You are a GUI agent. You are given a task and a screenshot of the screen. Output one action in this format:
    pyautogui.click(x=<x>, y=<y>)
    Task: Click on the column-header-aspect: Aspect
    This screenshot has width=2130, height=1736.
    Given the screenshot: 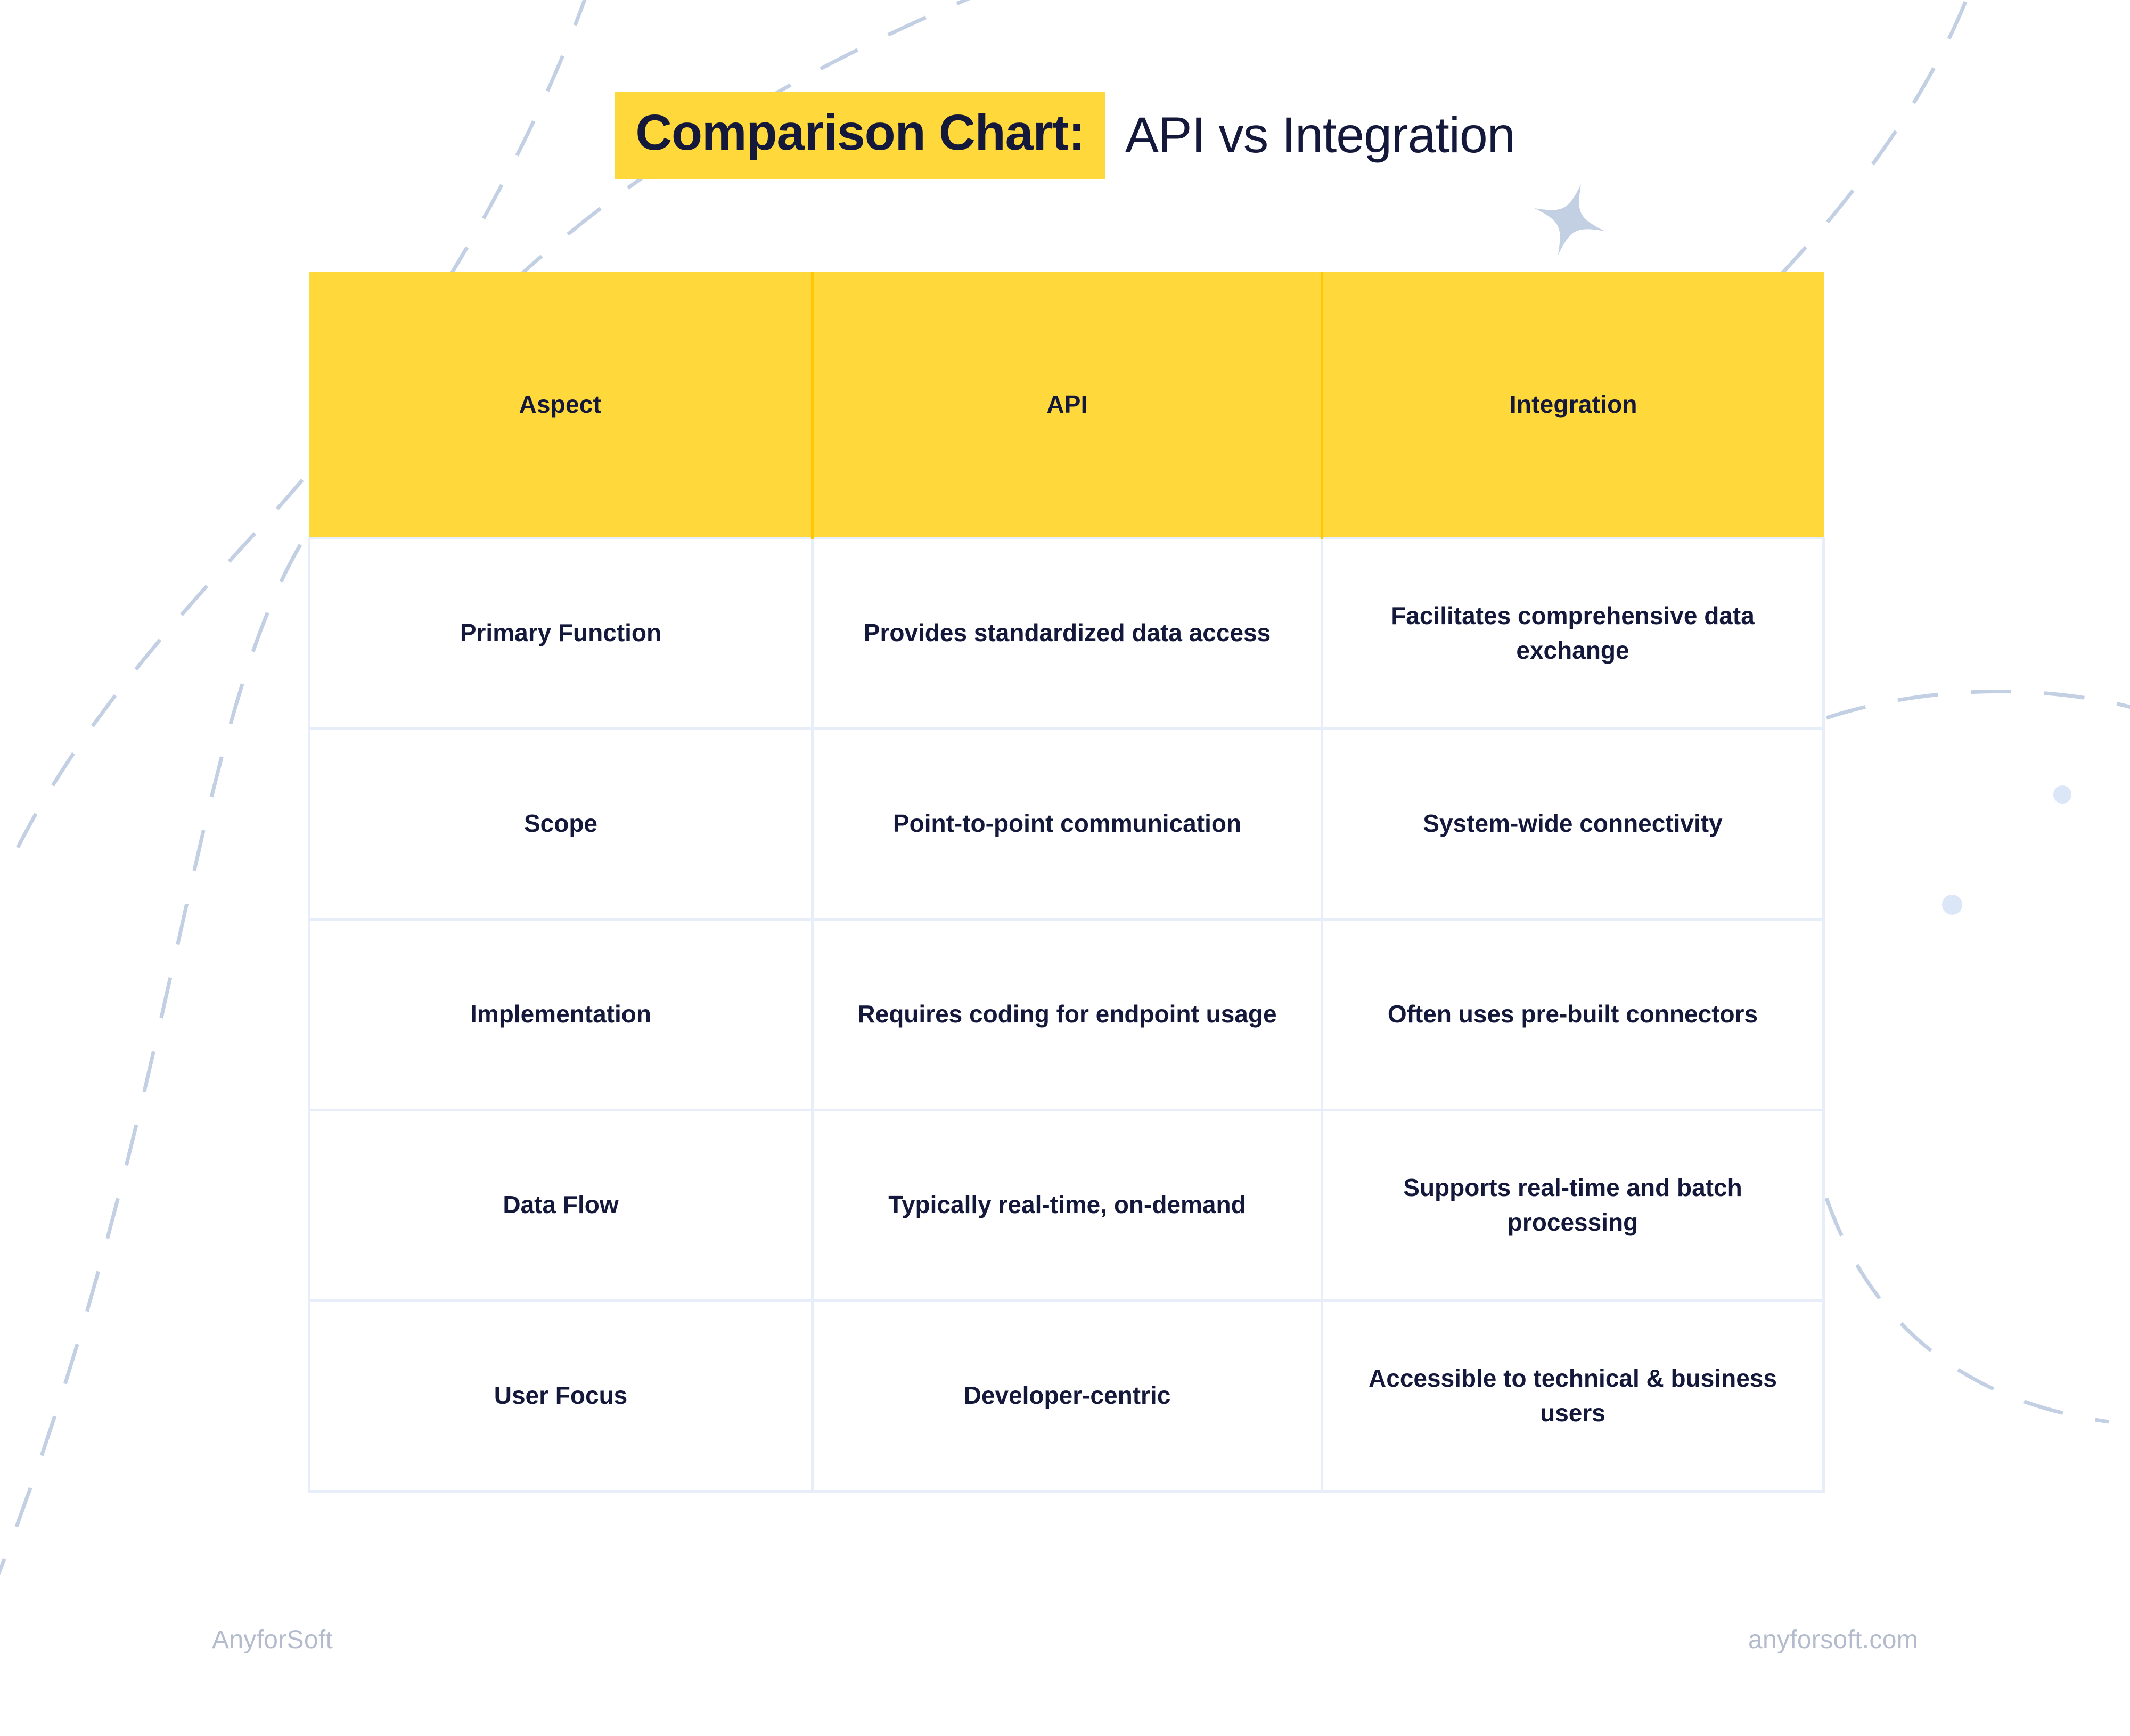 What is the action you would take?
    pyautogui.click(x=561, y=405)
    